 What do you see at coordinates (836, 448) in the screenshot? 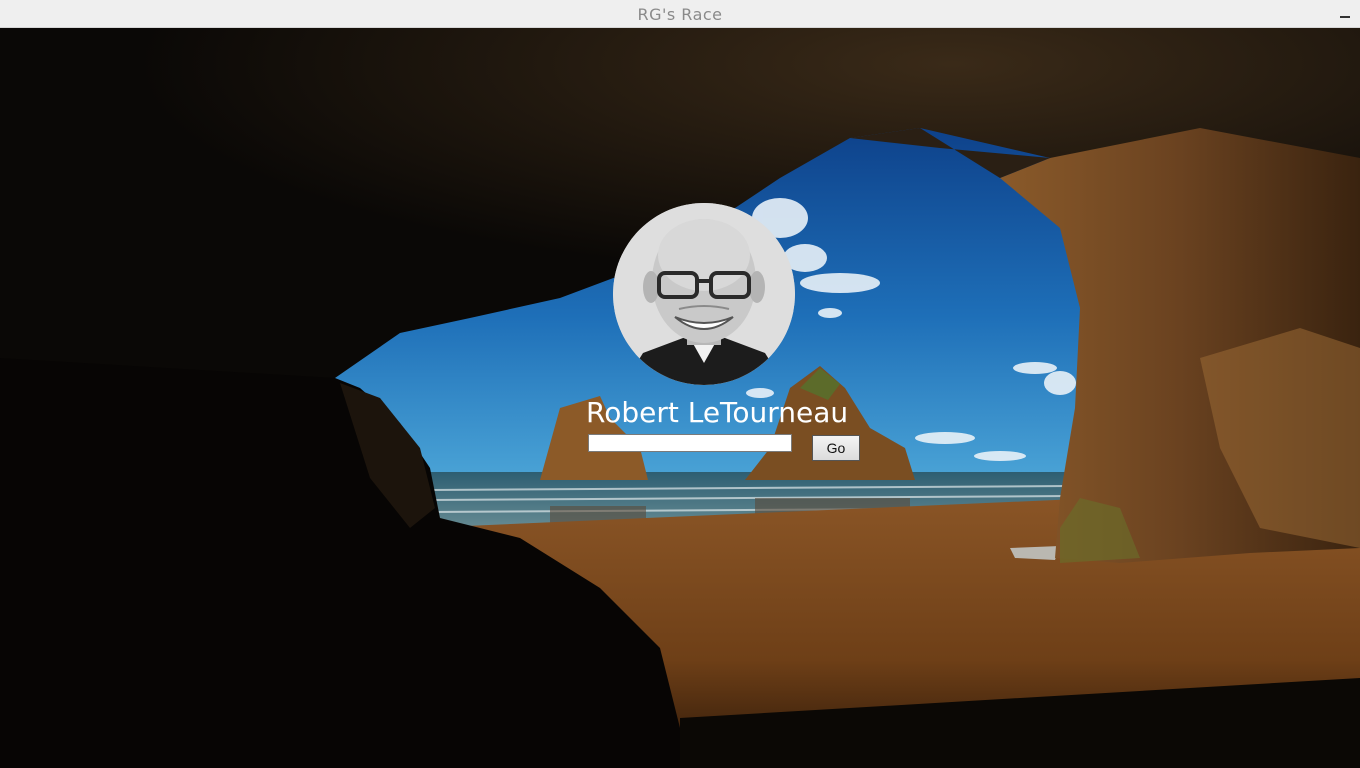
I see `go-button: Go` at bounding box center [836, 448].